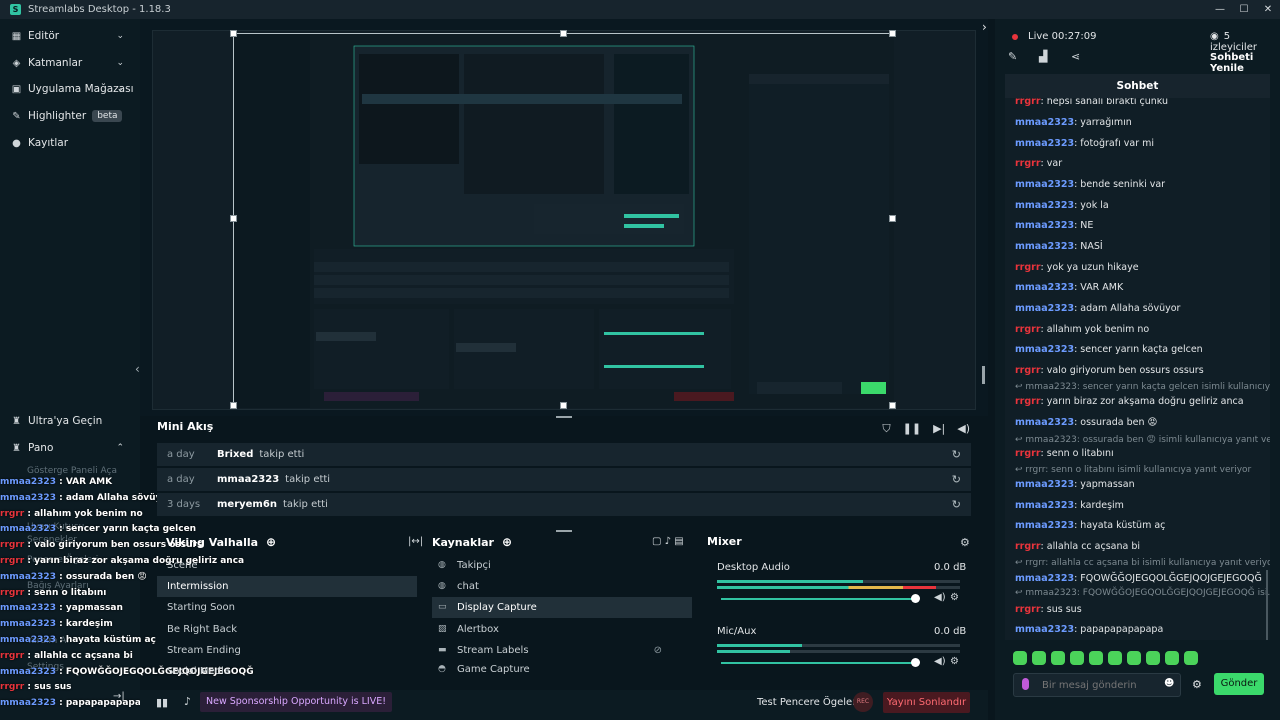 The height and width of the screenshot is (720, 1280). I want to click on sidebar-item-ultra: ♜ Ultra'ya Geçin, so click(70, 421).